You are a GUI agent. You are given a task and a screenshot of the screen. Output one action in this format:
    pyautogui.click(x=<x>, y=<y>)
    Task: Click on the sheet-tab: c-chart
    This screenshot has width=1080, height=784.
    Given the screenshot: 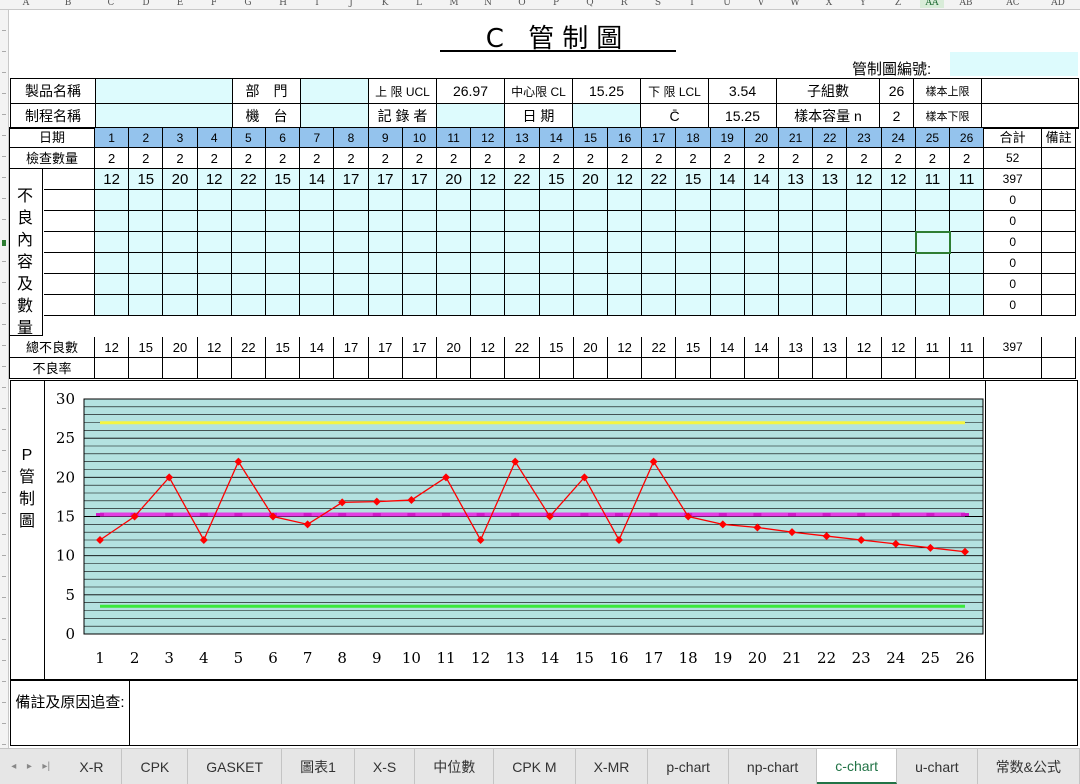 What is the action you would take?
    pyautogui.click(x=857, y=766)
    